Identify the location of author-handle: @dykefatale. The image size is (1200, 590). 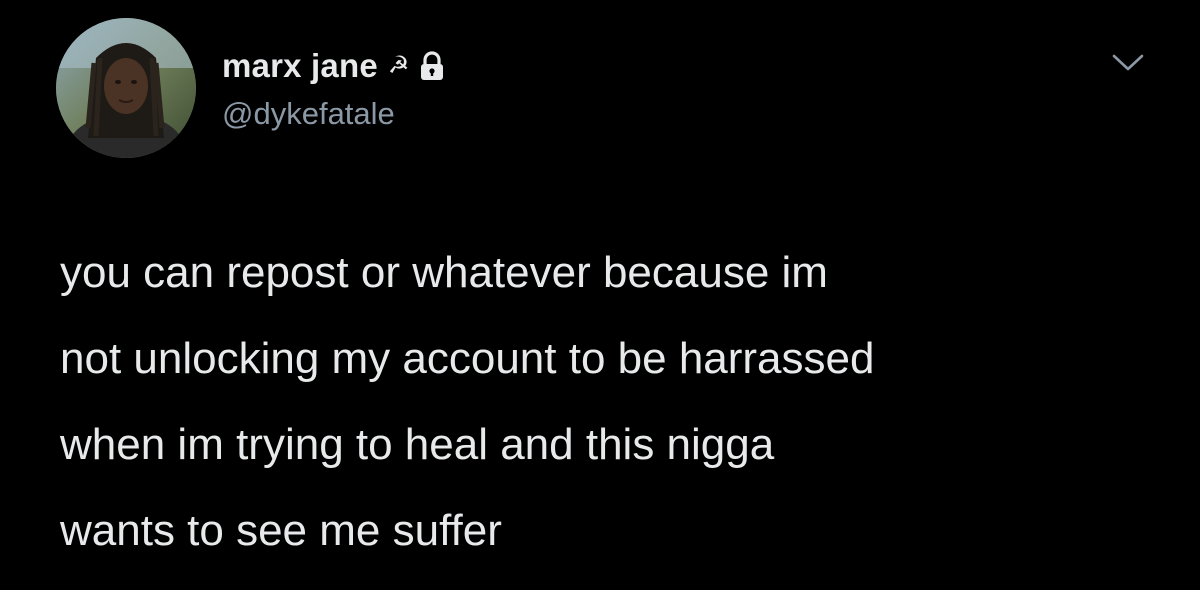
(308, 114).